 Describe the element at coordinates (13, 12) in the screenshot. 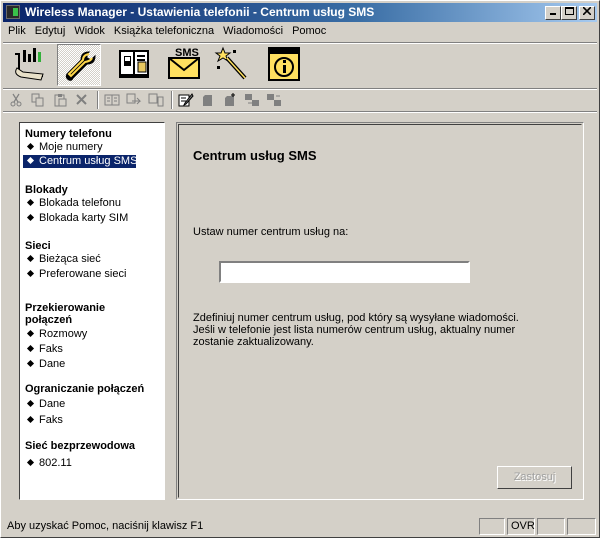

I see `app-icon` at that location.